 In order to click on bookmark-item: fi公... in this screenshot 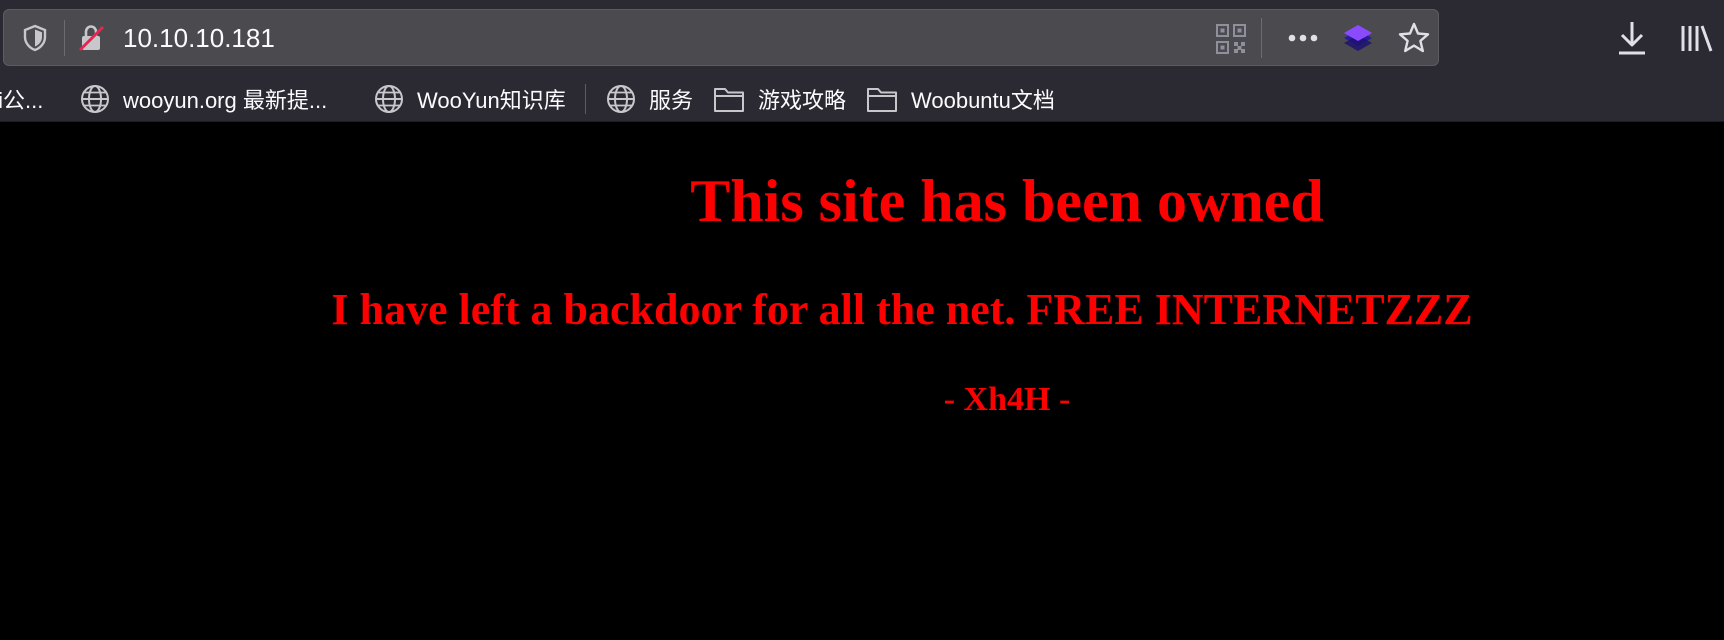, I will do `click(21, 99)`.